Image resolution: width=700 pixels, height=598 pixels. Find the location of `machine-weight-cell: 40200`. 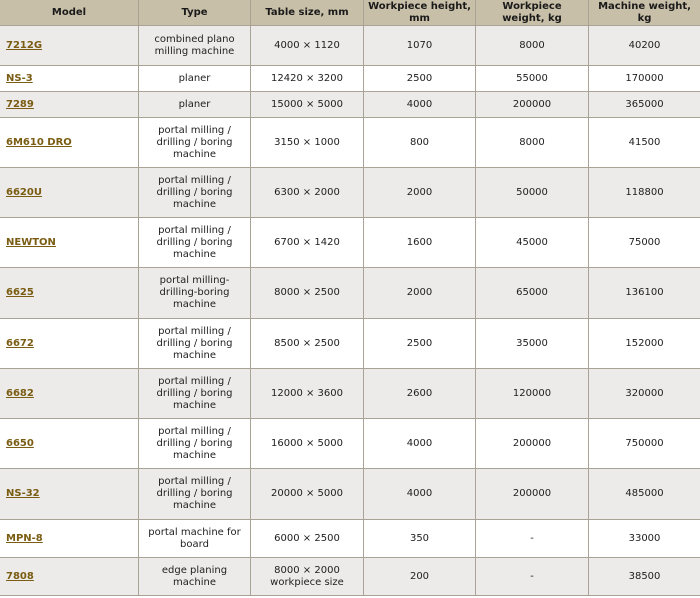

machine-weight-cell: 40200 is located at coordinates (644, 45).